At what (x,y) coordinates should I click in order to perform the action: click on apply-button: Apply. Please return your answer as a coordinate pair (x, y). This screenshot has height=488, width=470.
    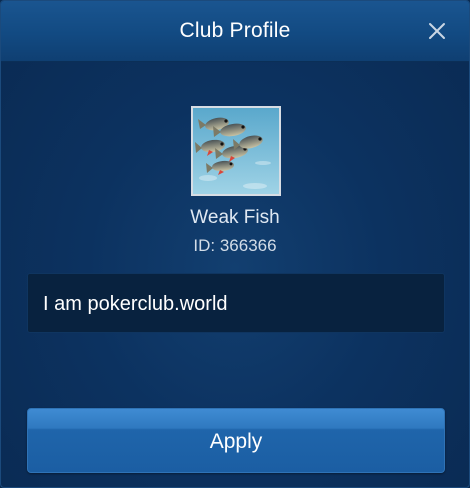
    Looking at the image, I should click on (236, 440).